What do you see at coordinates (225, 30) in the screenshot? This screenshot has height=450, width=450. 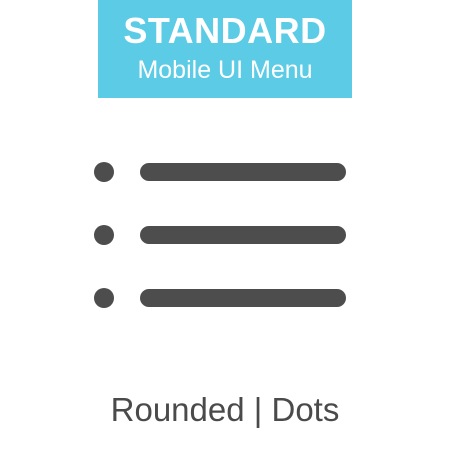 I see `banner-title: STANDARD` at bounding box center [225, 30].